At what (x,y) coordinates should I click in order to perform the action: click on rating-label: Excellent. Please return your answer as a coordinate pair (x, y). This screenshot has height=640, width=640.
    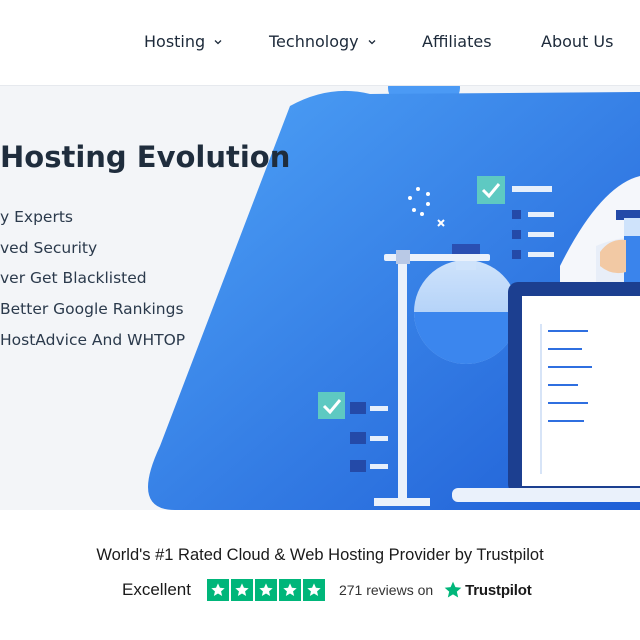
    Looking at the image, I should click on (156, 589).